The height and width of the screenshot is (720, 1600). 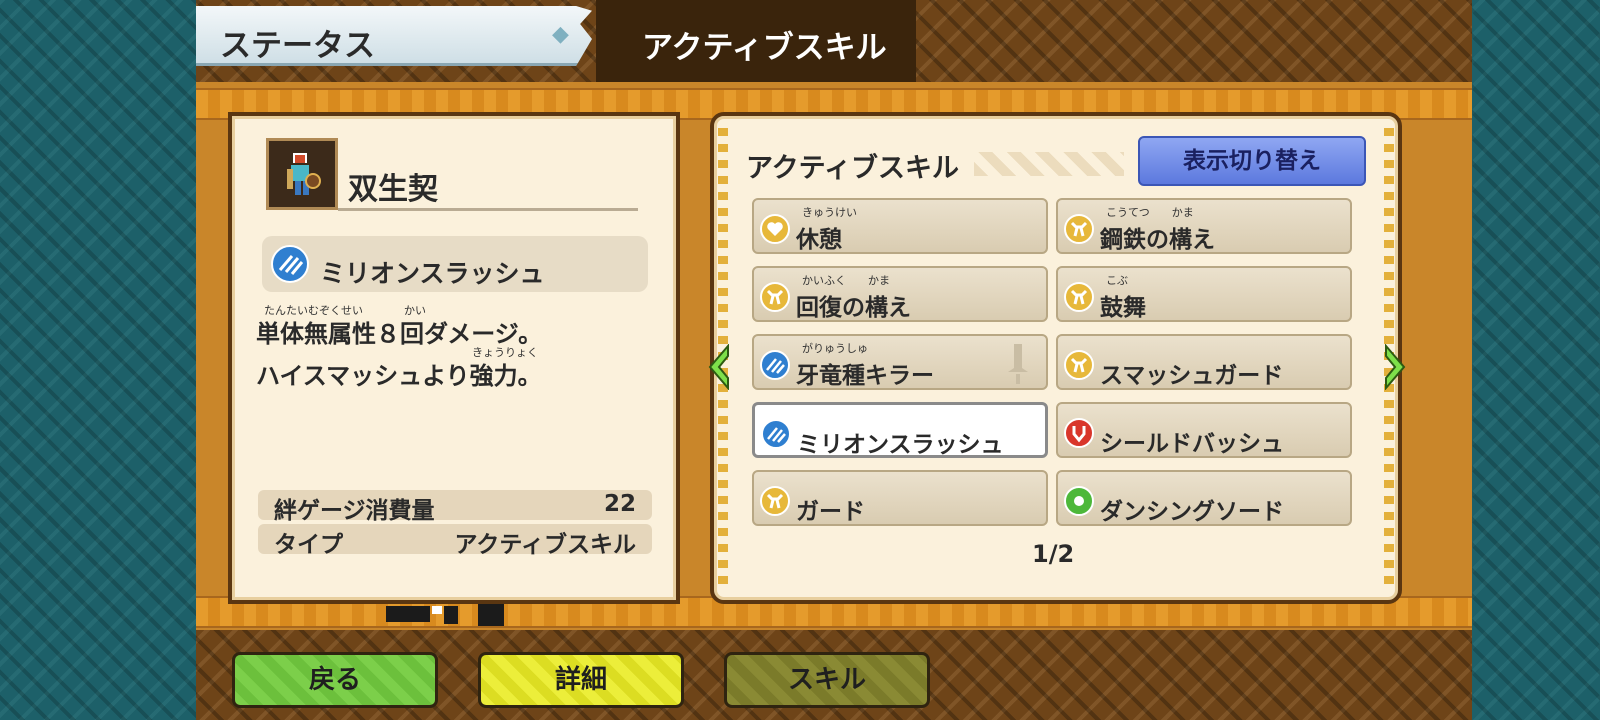 What do you see at coordinates (1053, 554) in the screenshot?
I see `page-indicator: 1/2` at bounding box center [1053, 554].